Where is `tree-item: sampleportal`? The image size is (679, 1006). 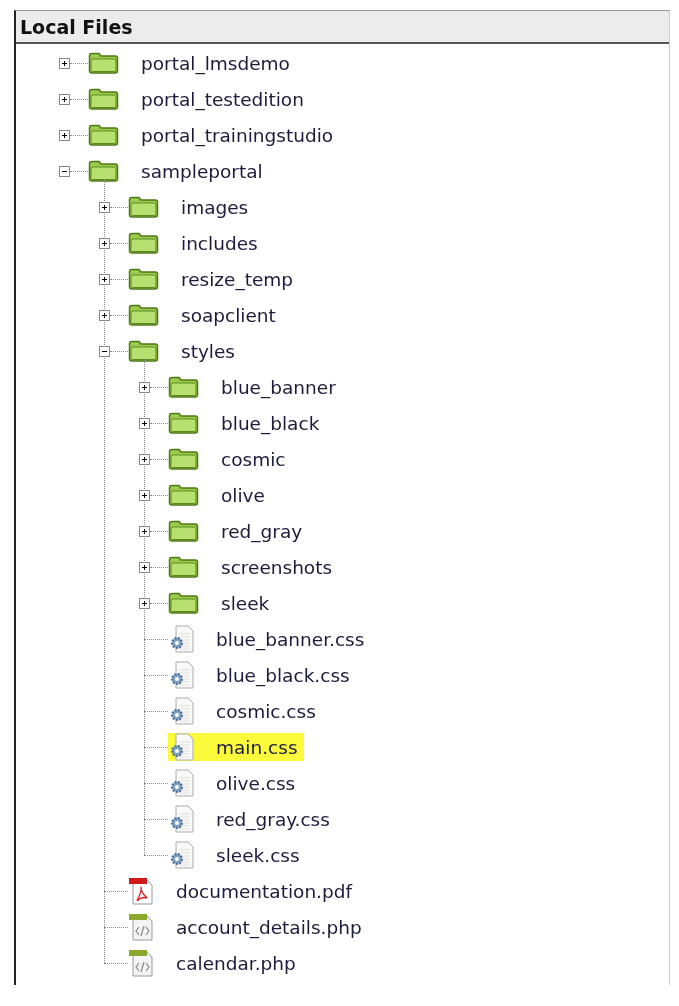
tree-item: sampleportal is located at coordinates (178, 171).